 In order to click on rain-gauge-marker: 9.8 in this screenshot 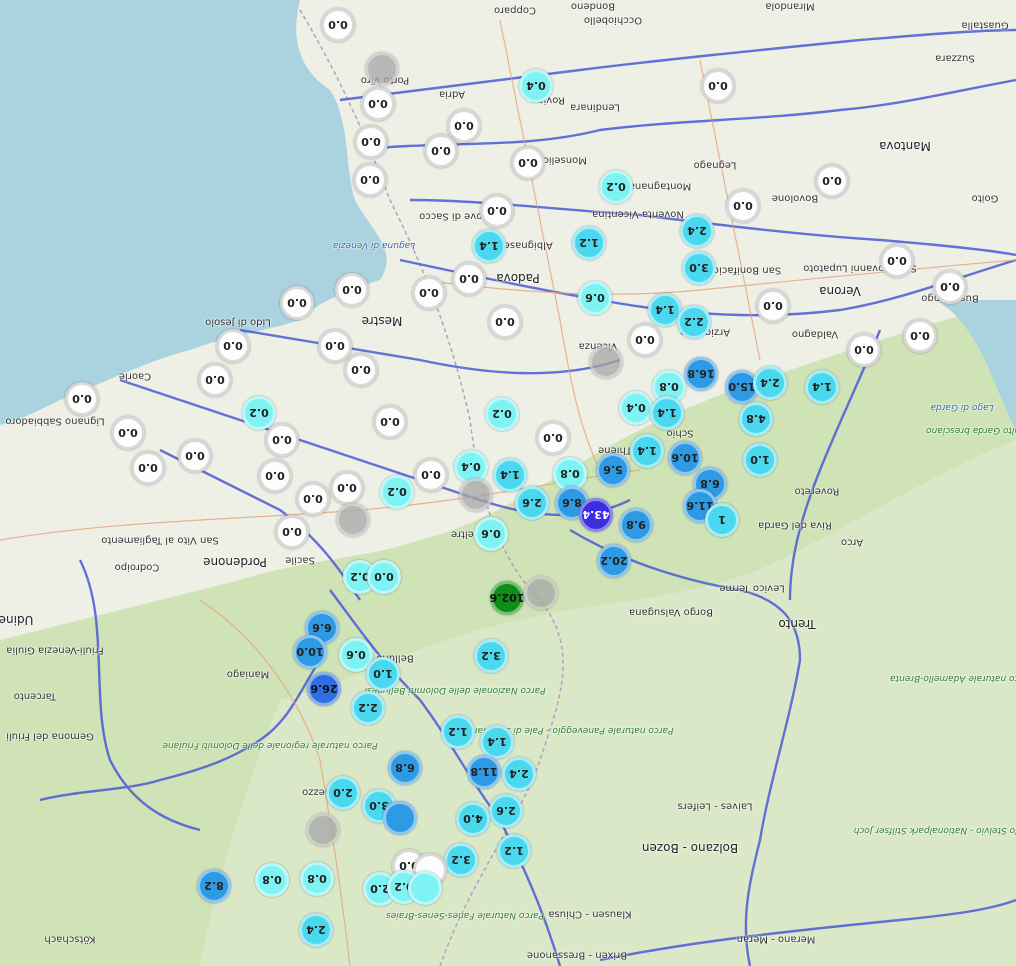, I will do `click(636, 525)`.